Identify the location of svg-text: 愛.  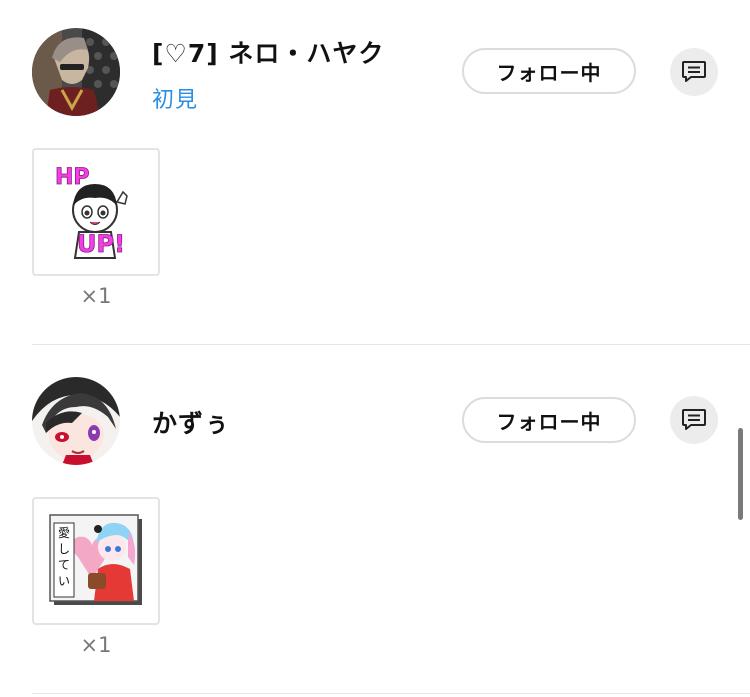
(64, 533).